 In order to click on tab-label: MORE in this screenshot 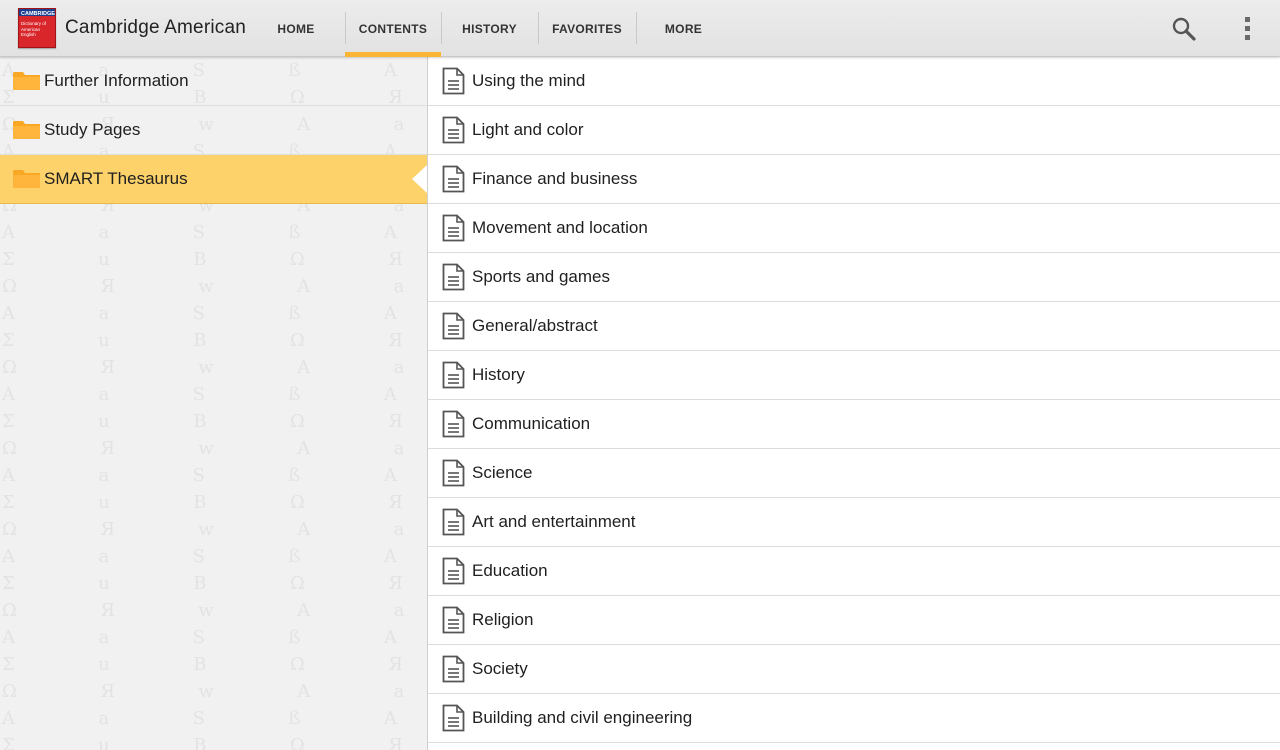, I will do `click(683, 28)`.